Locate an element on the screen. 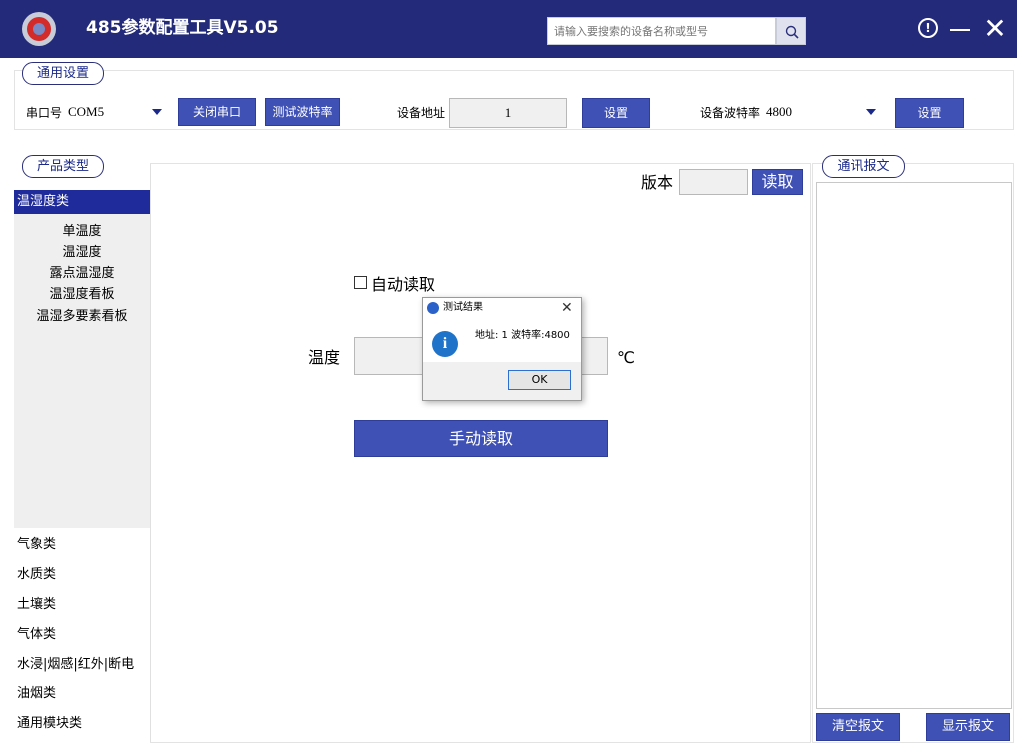 The width and height of the screenshot is (1017, 744). device-address-input: 1 is located at coordinates (508, 113).